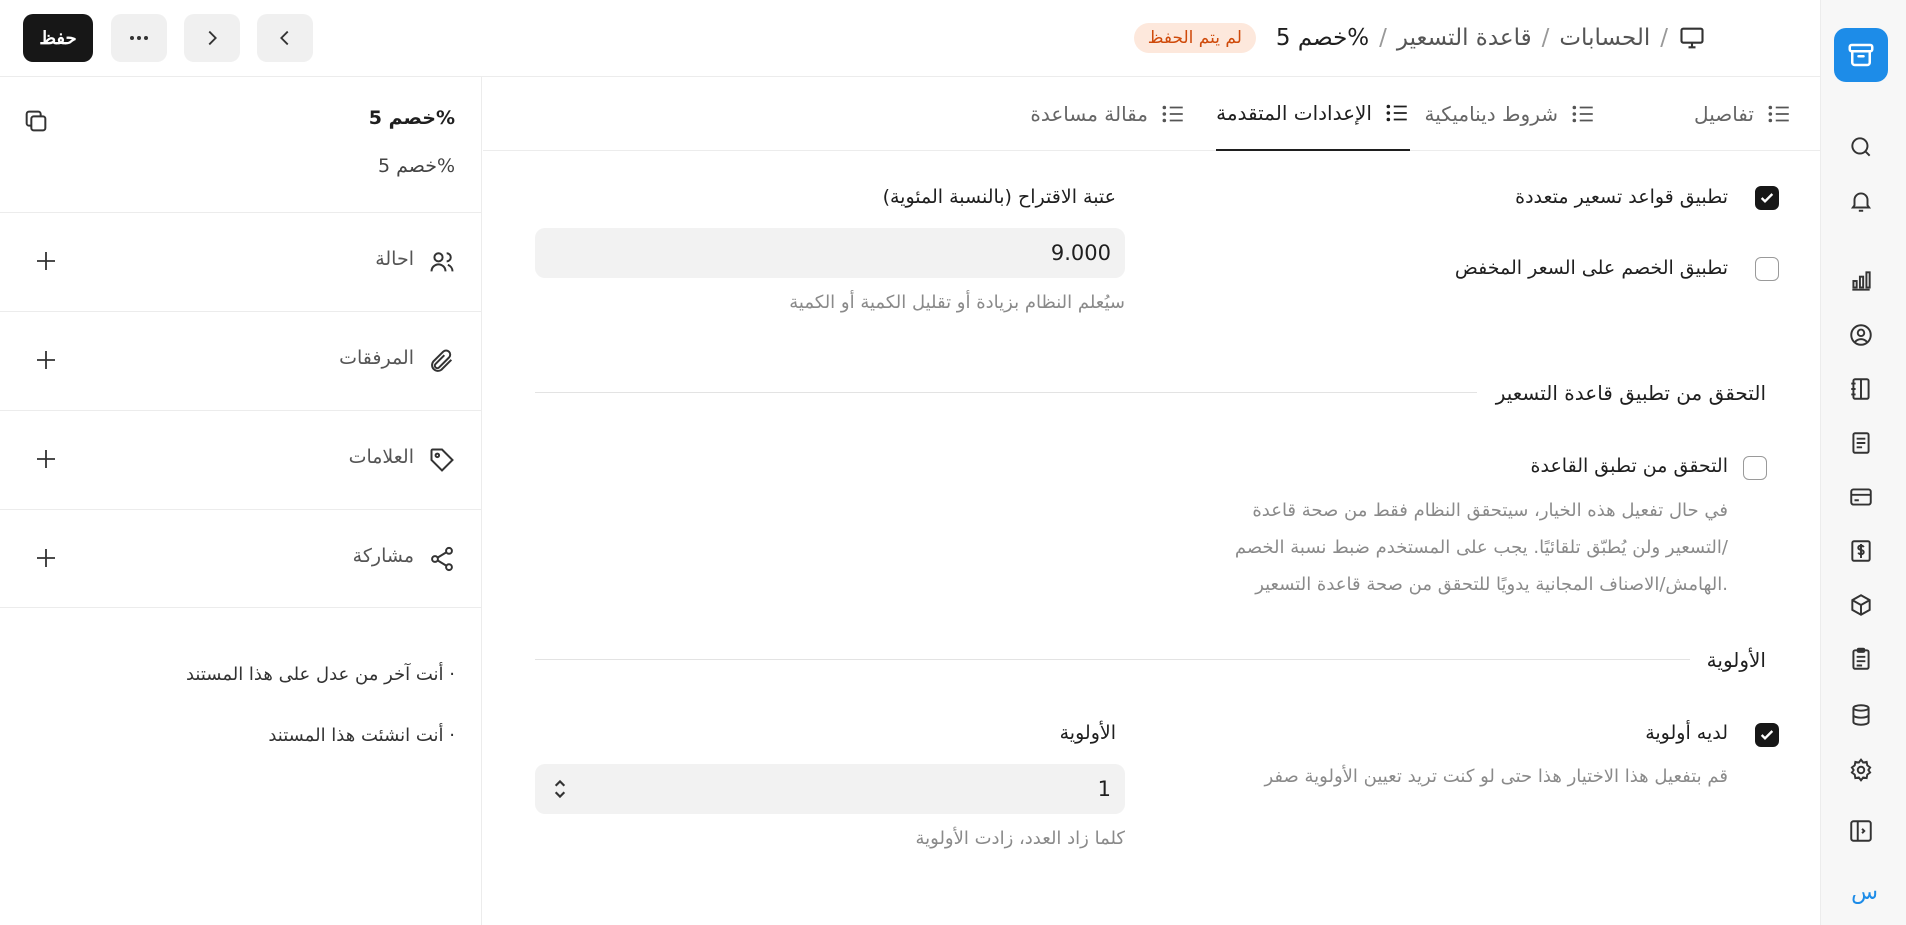 Image resolution: width=1906 pixels, height=925 pixels. I want to click on priority-input, so click(830, 789).